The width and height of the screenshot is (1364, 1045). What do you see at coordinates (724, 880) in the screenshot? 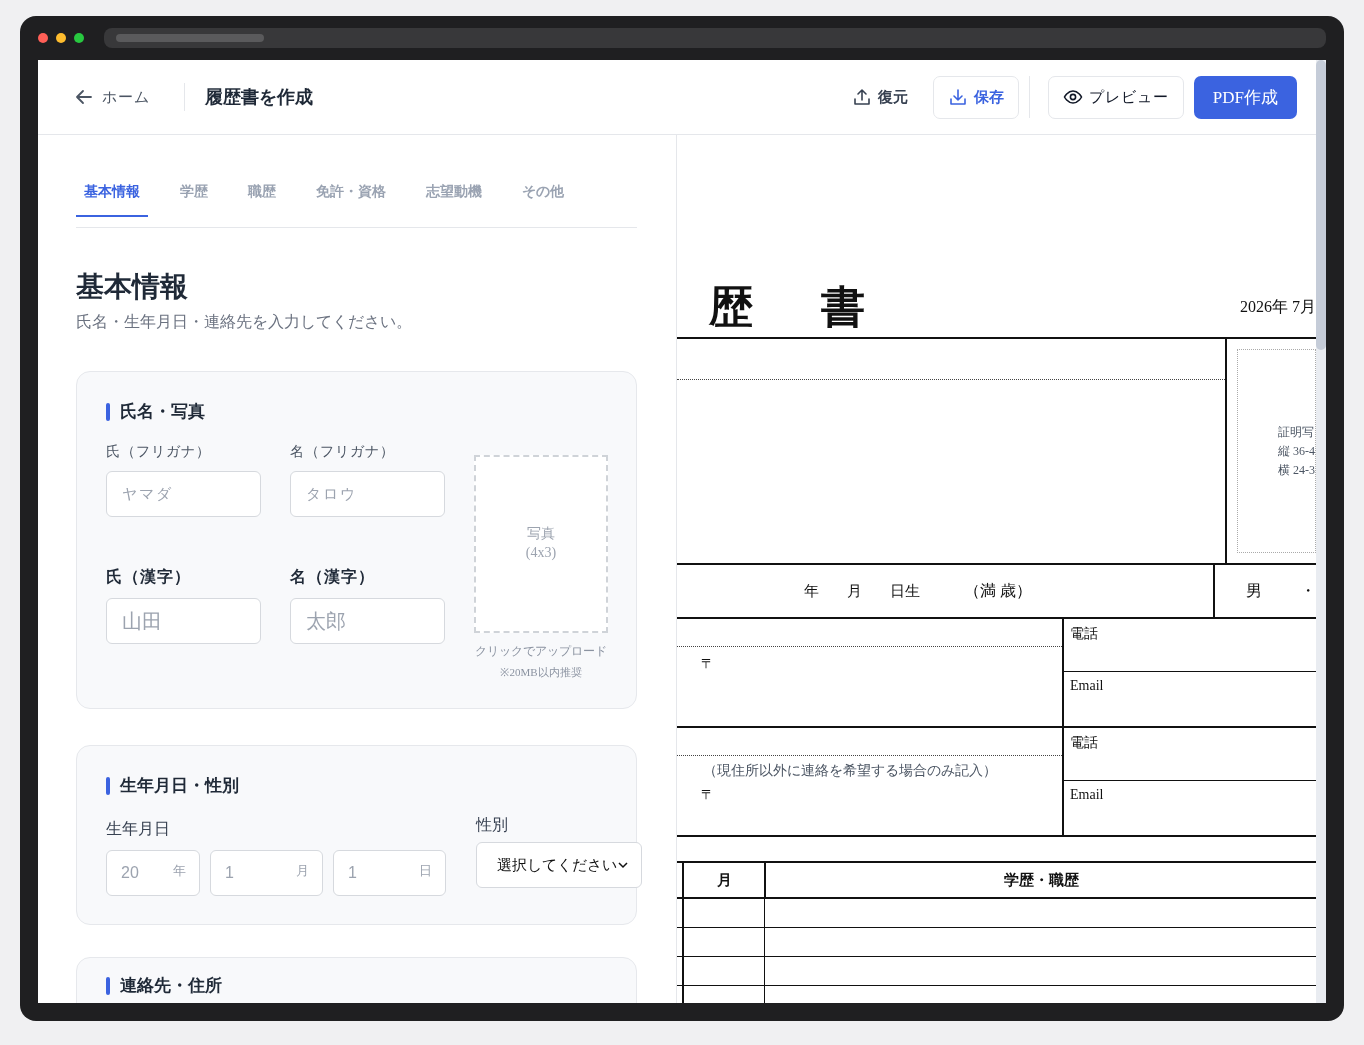
I see `column-header: 月` at bounding box center [724, 880].